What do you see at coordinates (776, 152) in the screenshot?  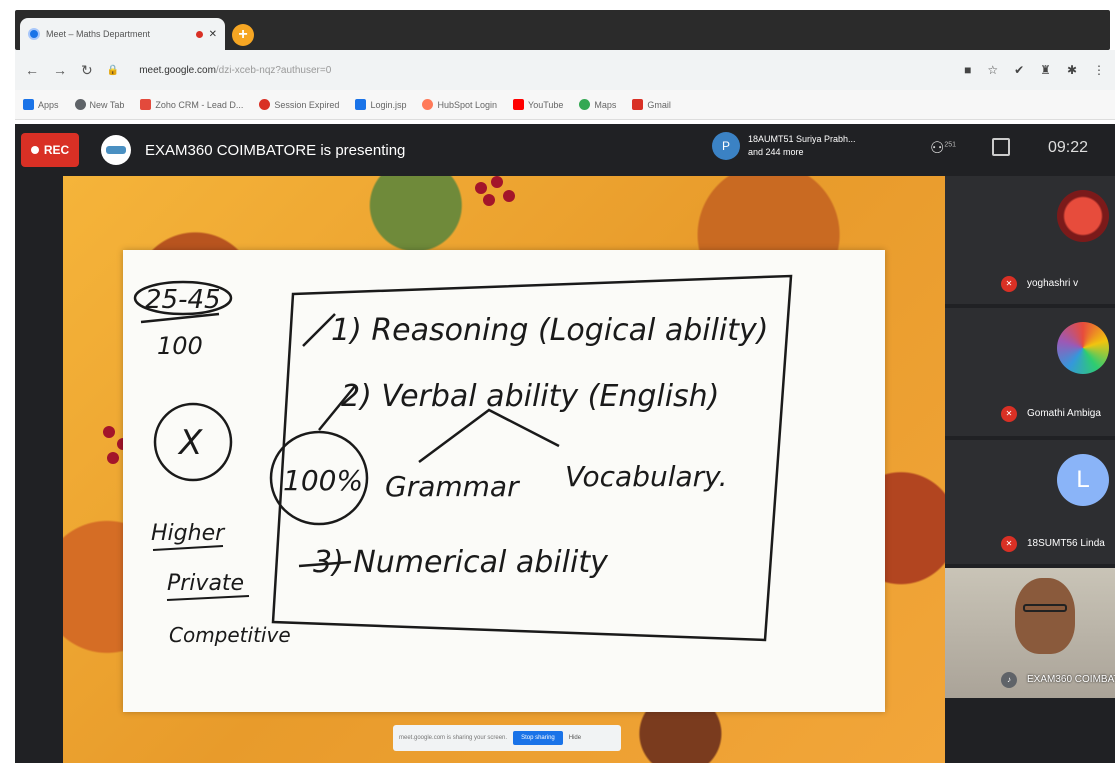 I see `participant-more: and 244 more` at bounding box center [776, 152].